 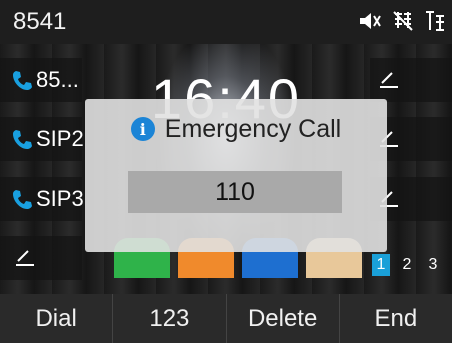 I want to click on page-1: 1, so click(x=381, y=265).